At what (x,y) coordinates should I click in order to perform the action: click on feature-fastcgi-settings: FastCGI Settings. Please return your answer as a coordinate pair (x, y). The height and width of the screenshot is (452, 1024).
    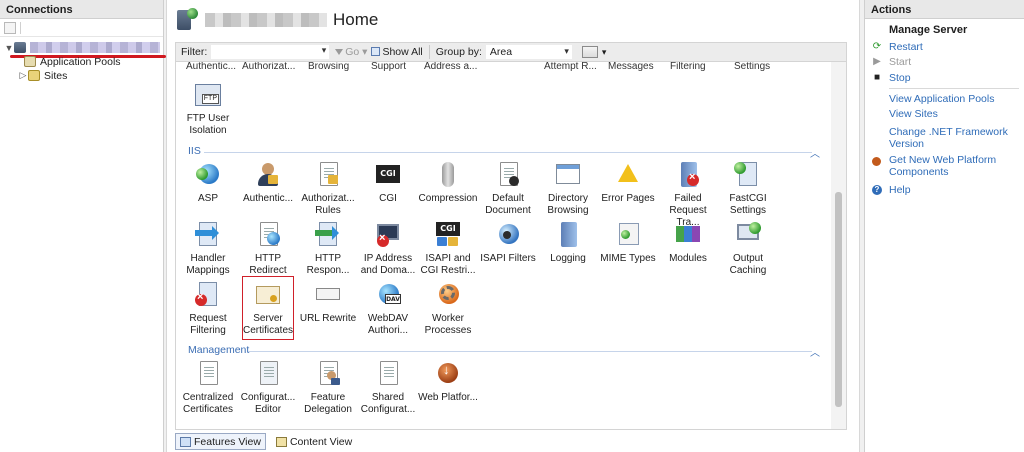
    Looking at the image, I should click on (748, 188).